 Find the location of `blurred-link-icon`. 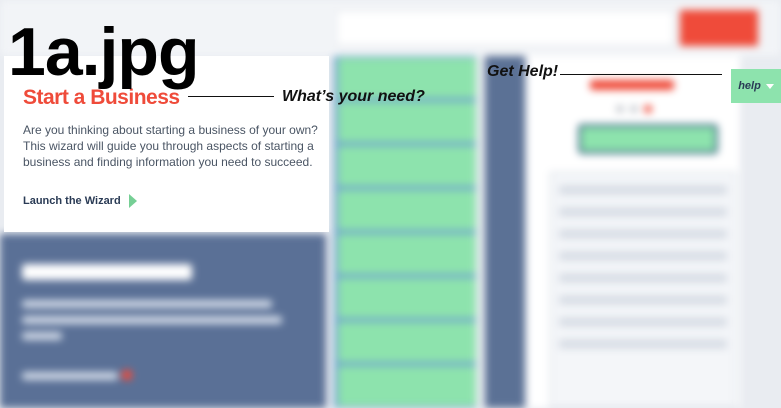

blurred-link-icon is located at coordinates (127, 375).